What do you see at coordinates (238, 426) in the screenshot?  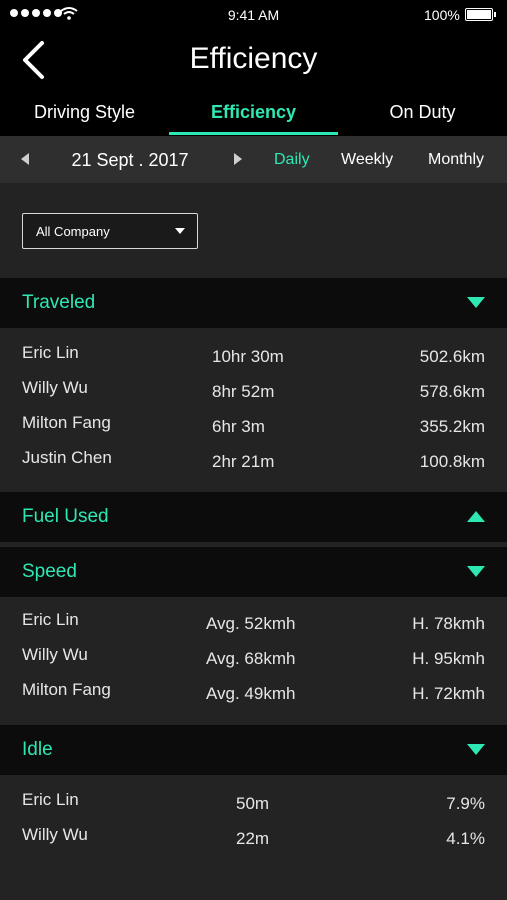 I see `drive-time: 6hr 3m` at bounding box center [238, 426].